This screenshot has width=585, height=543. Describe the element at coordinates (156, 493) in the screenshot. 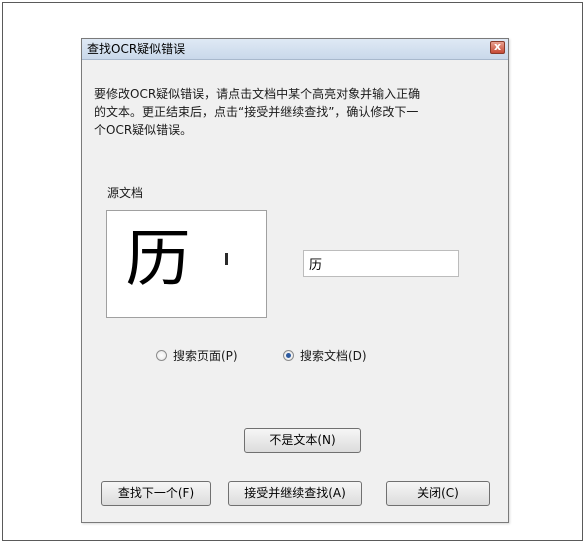

I see `find-next-button: 查找下一个(F)` at that location.